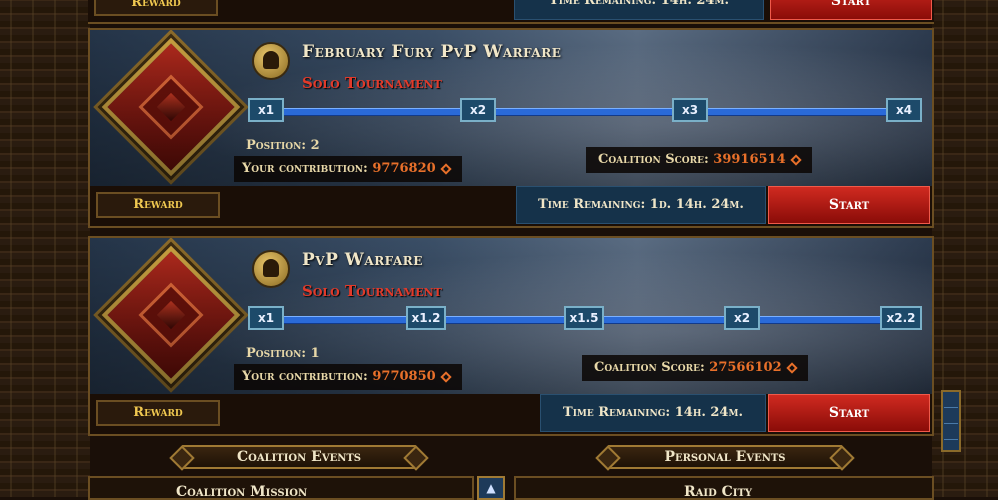 This screenshot has height=500, width=998. Describe the element at coordinates (599, 112) in the screenshot. I see `progress-track` at that location.